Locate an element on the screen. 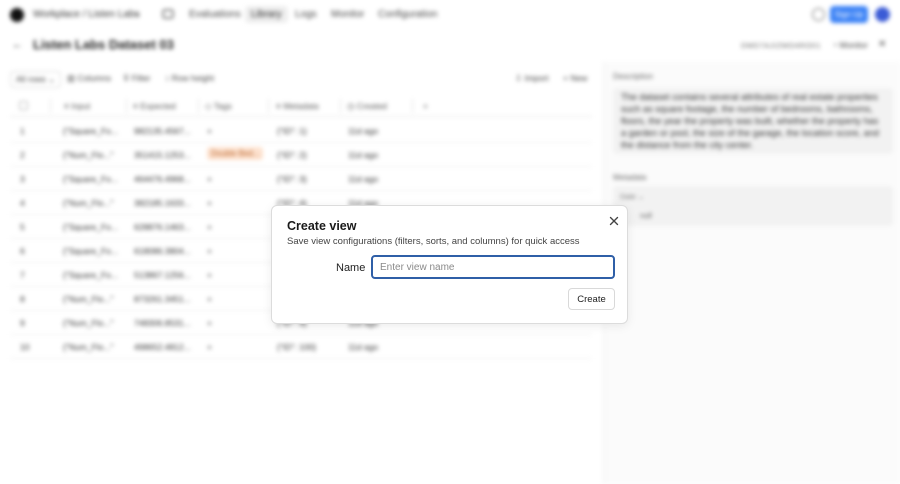 Image resolution: width=900 pixels, height=484 pixels. help-icon is located at coordinates (818, 14).